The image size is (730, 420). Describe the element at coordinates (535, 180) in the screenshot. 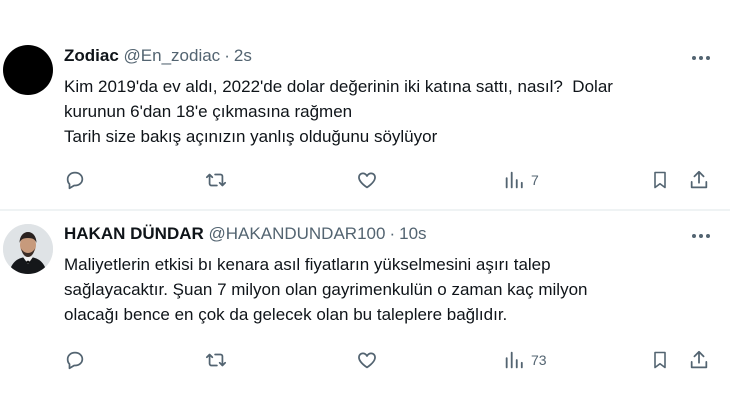

I see `views-count: 7` at that location.